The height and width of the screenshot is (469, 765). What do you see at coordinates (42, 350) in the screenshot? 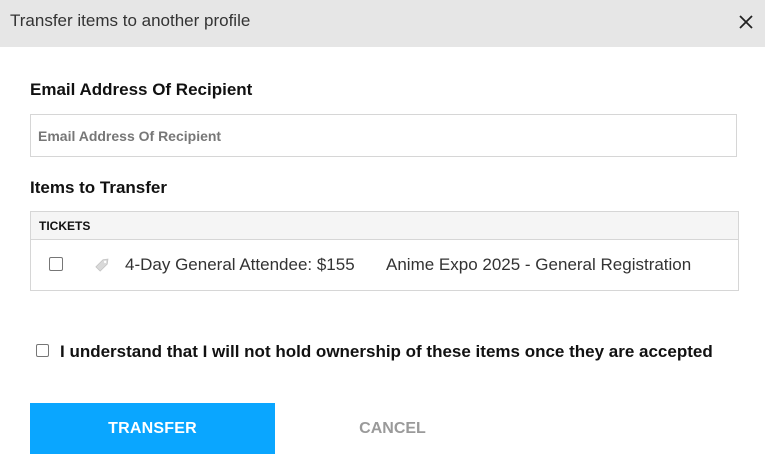
I see `acknowledge-checkbox` at bounding box center [42, 350].